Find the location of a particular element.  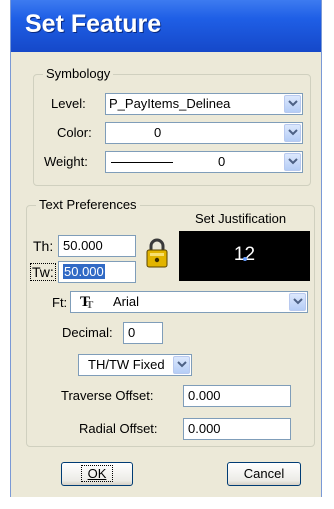

color-dropdown: 0 is located at coordinates (204, 133).